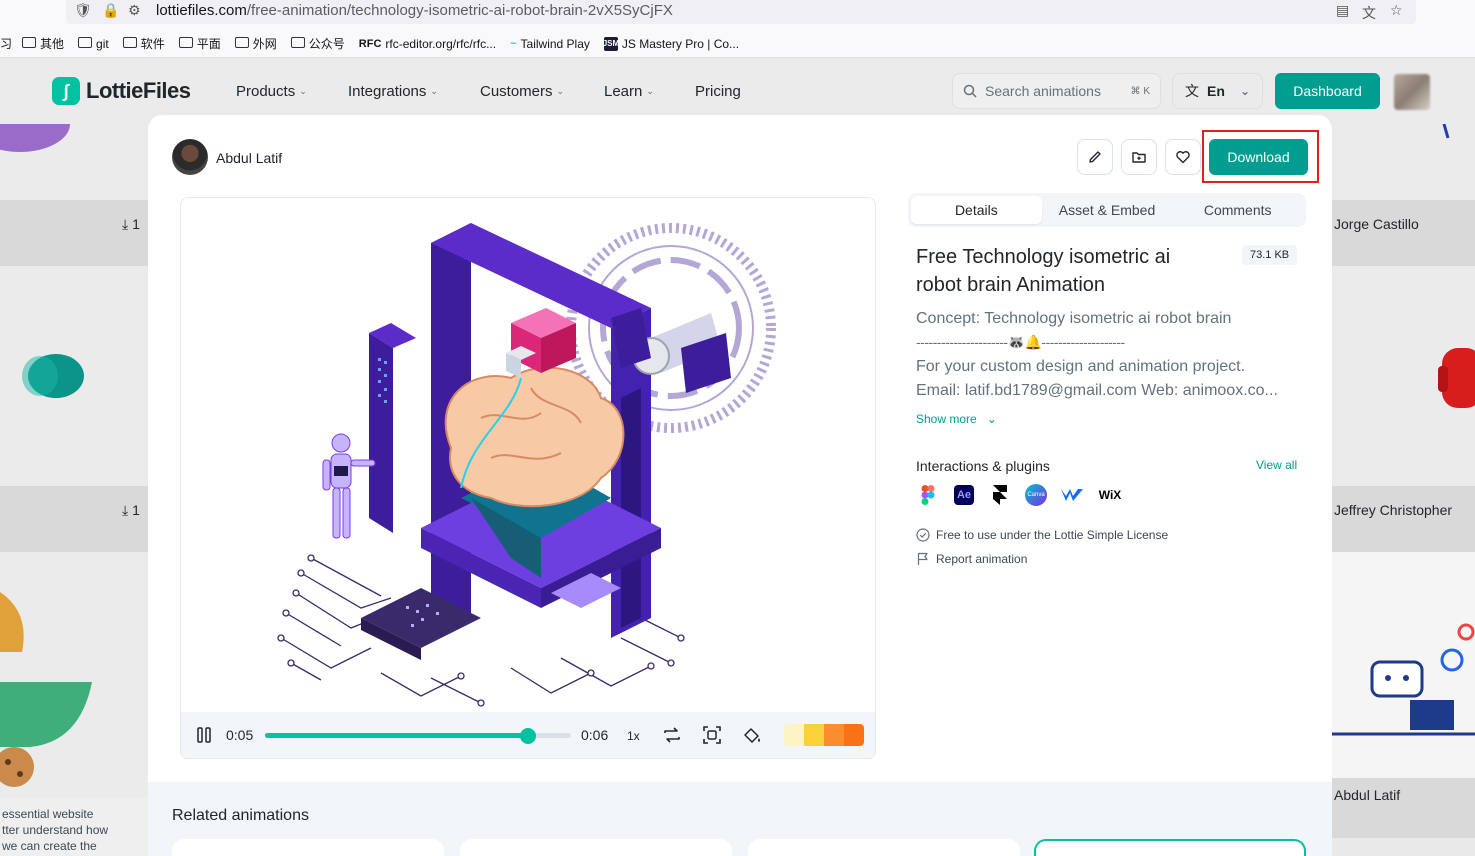  I want to click on webflow-icon, so click(1072, 495).